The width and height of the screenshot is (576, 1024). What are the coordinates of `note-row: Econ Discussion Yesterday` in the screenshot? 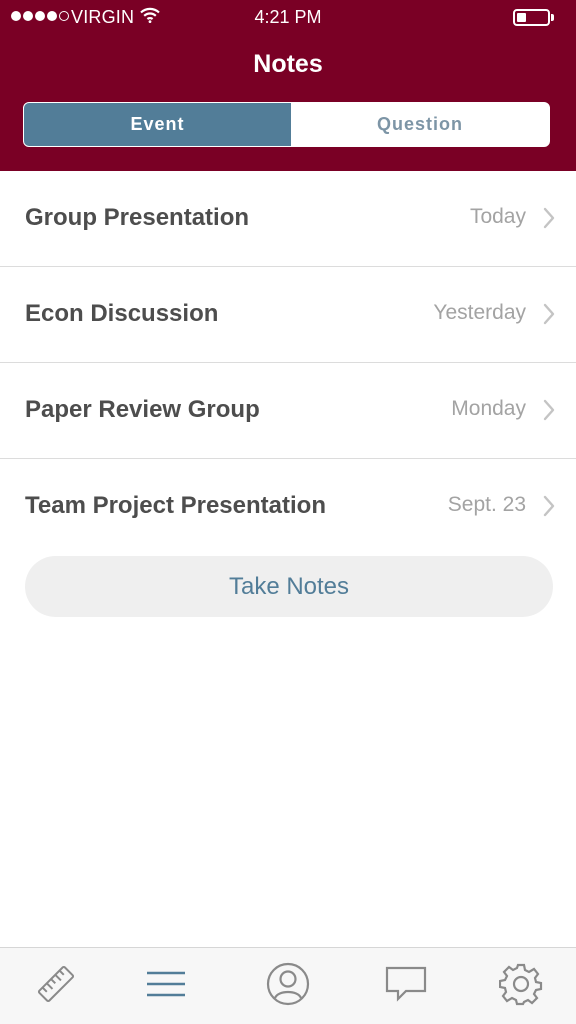 It's located at (288, 315).